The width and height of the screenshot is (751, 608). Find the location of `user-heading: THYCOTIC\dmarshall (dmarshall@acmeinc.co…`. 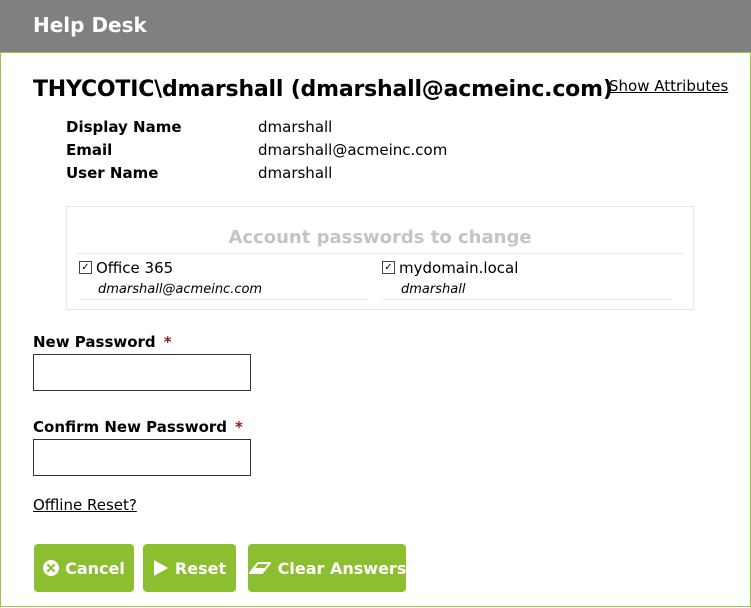

user-heading: THYCOTIC\dmarshall (dmarshall@acmeinc.co… is located at coordinates (323, 89).